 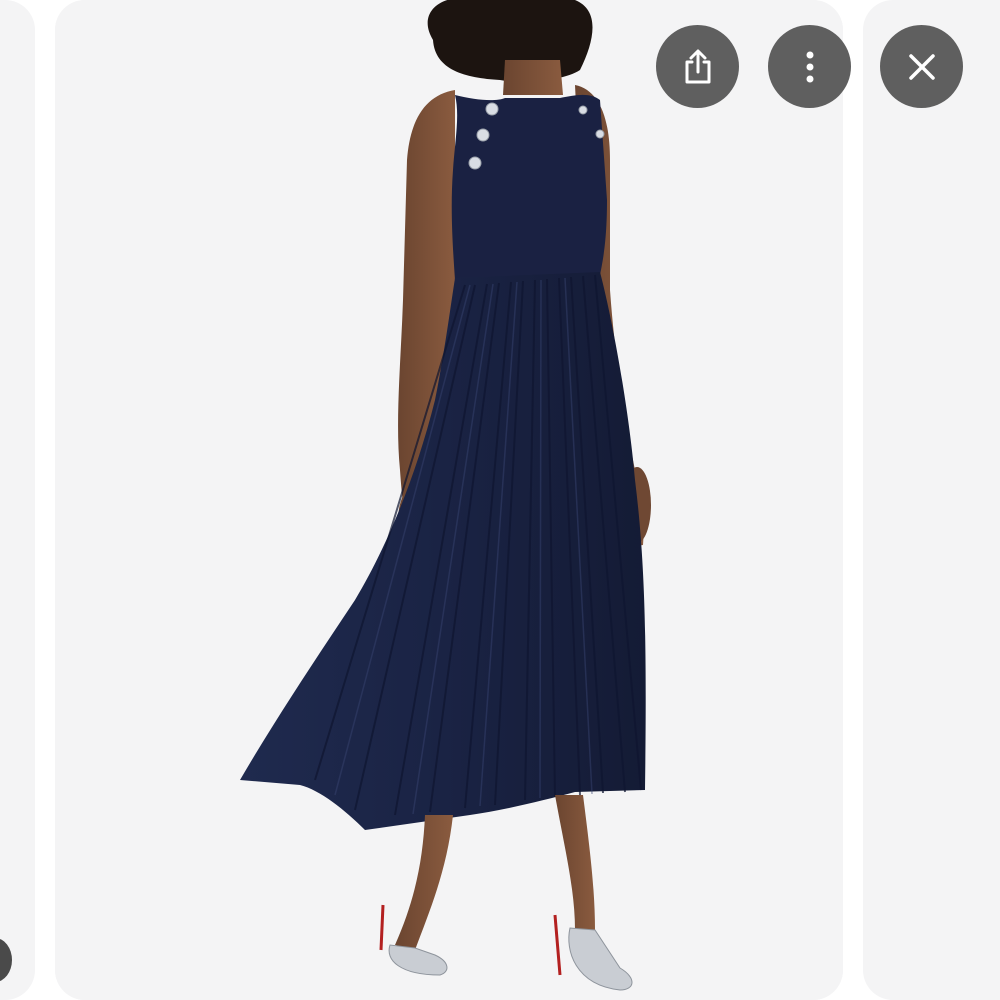 I want to click on more-options-button, so click(x=809, y=66).